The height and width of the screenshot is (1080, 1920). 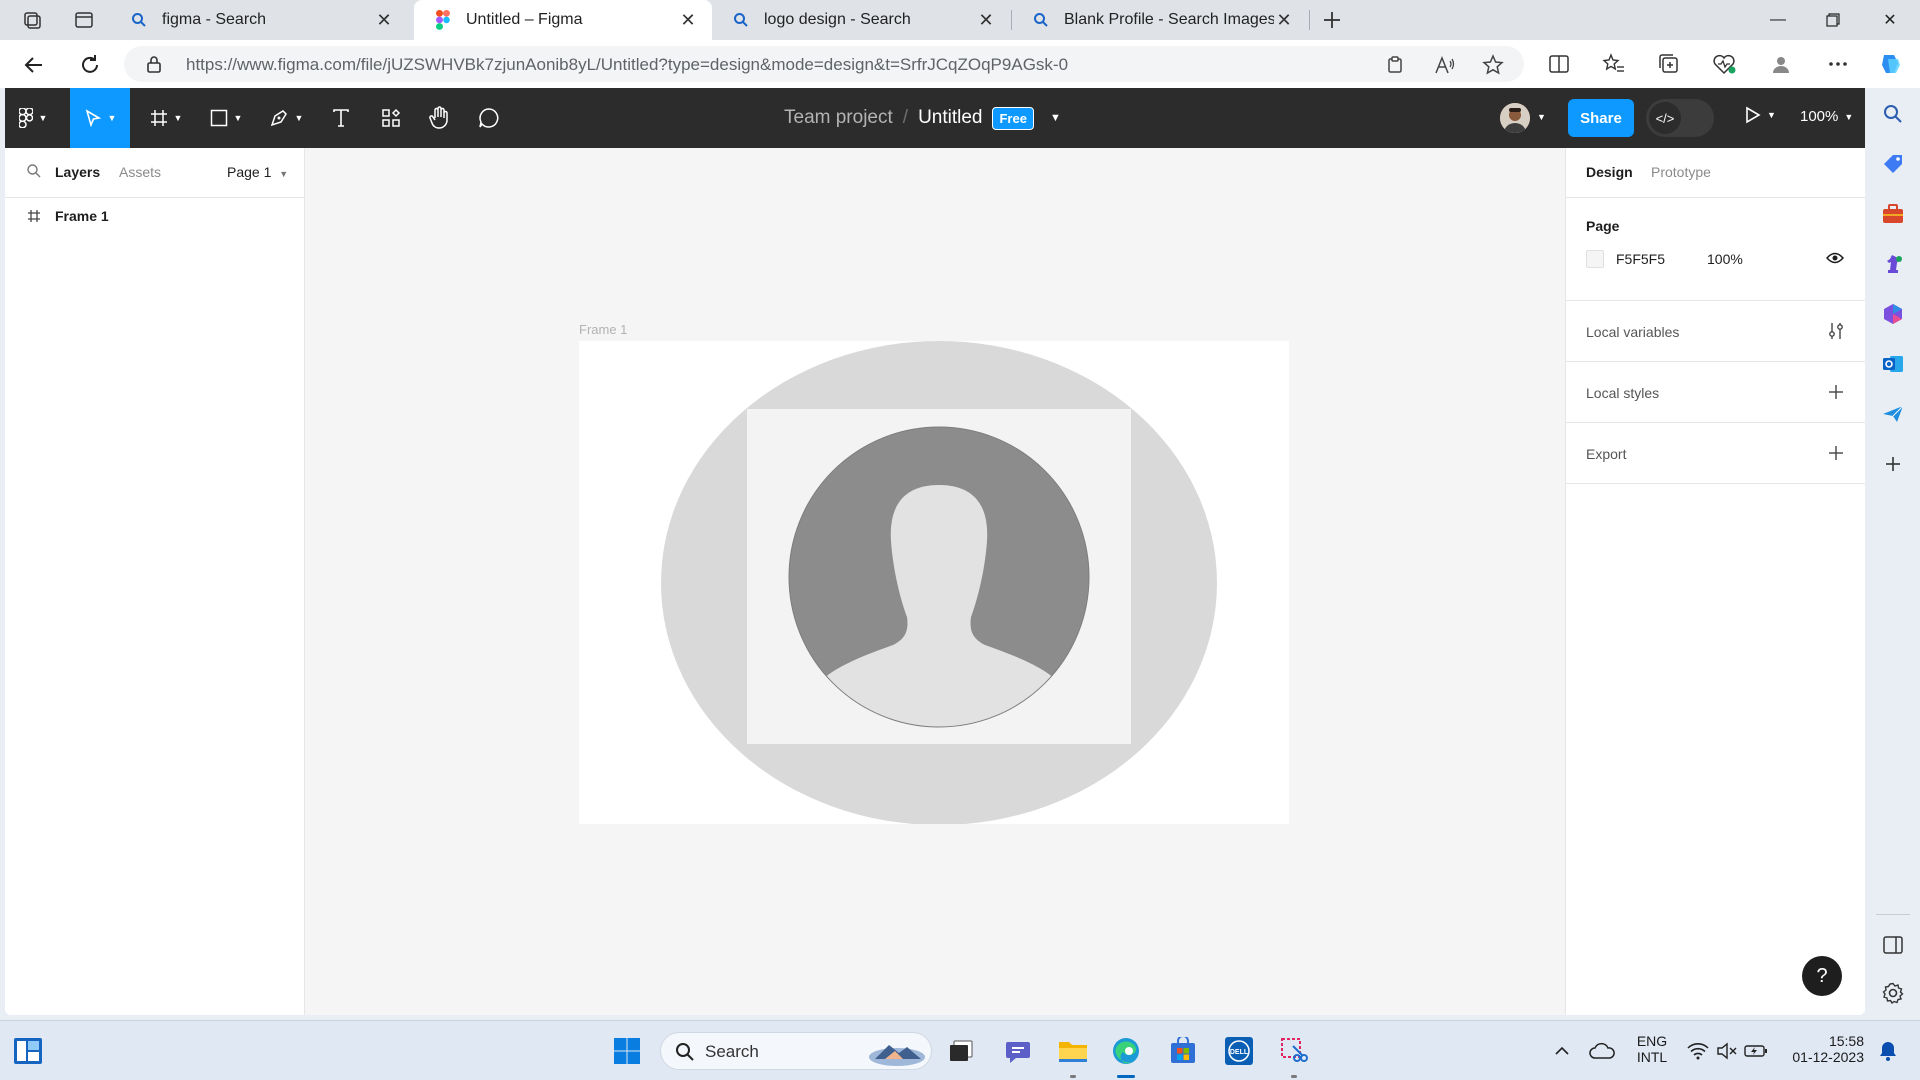 I want to click on microsoft-store-icon, so click(x=1183, y=1051).